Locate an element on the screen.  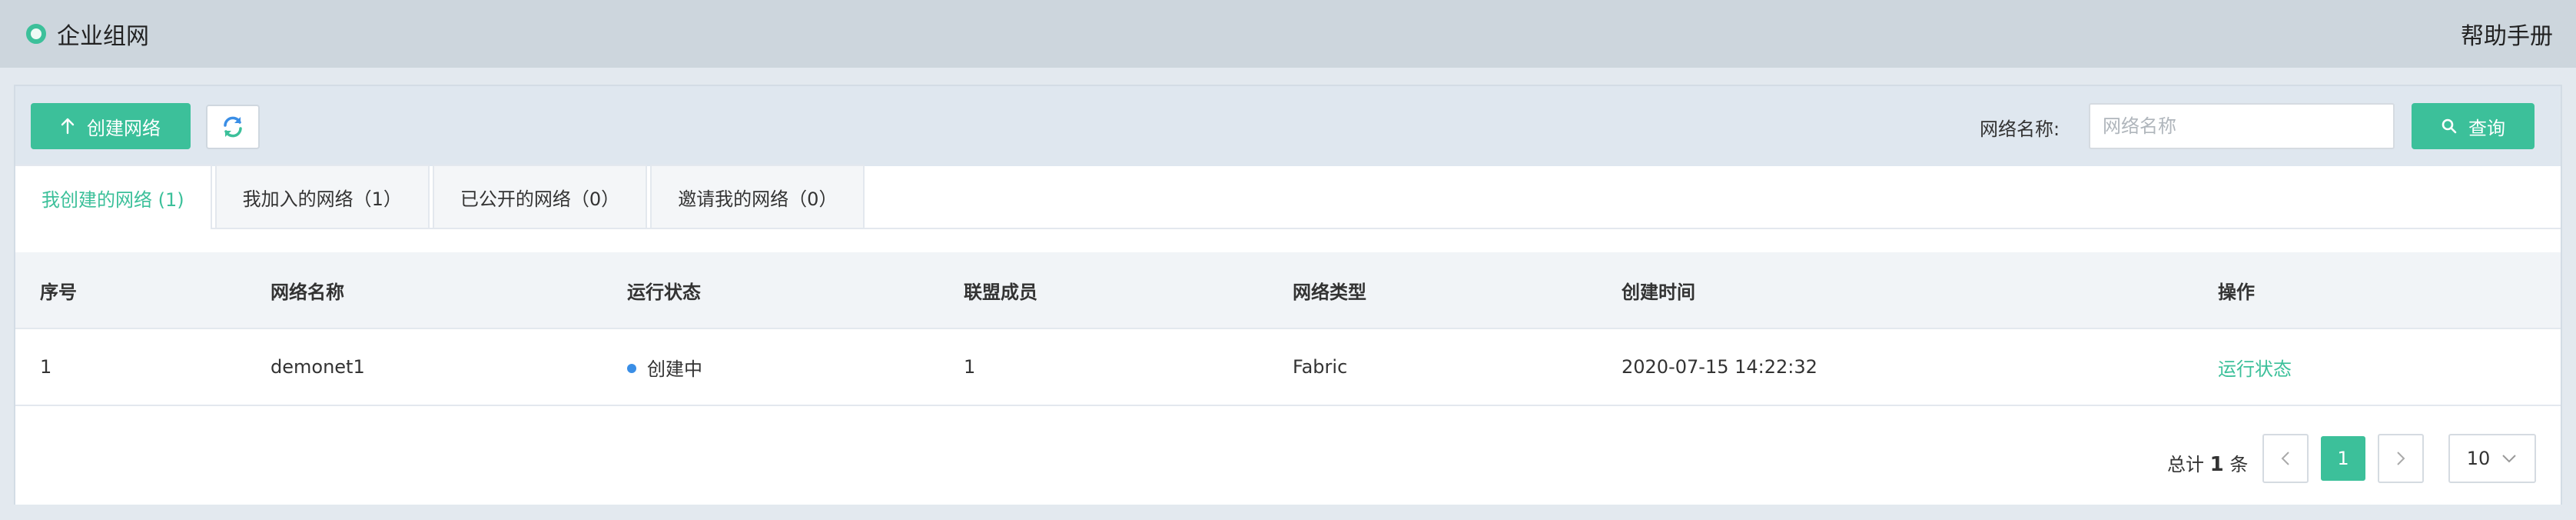
arrow-up-icon is located at coordinates (68, 127).